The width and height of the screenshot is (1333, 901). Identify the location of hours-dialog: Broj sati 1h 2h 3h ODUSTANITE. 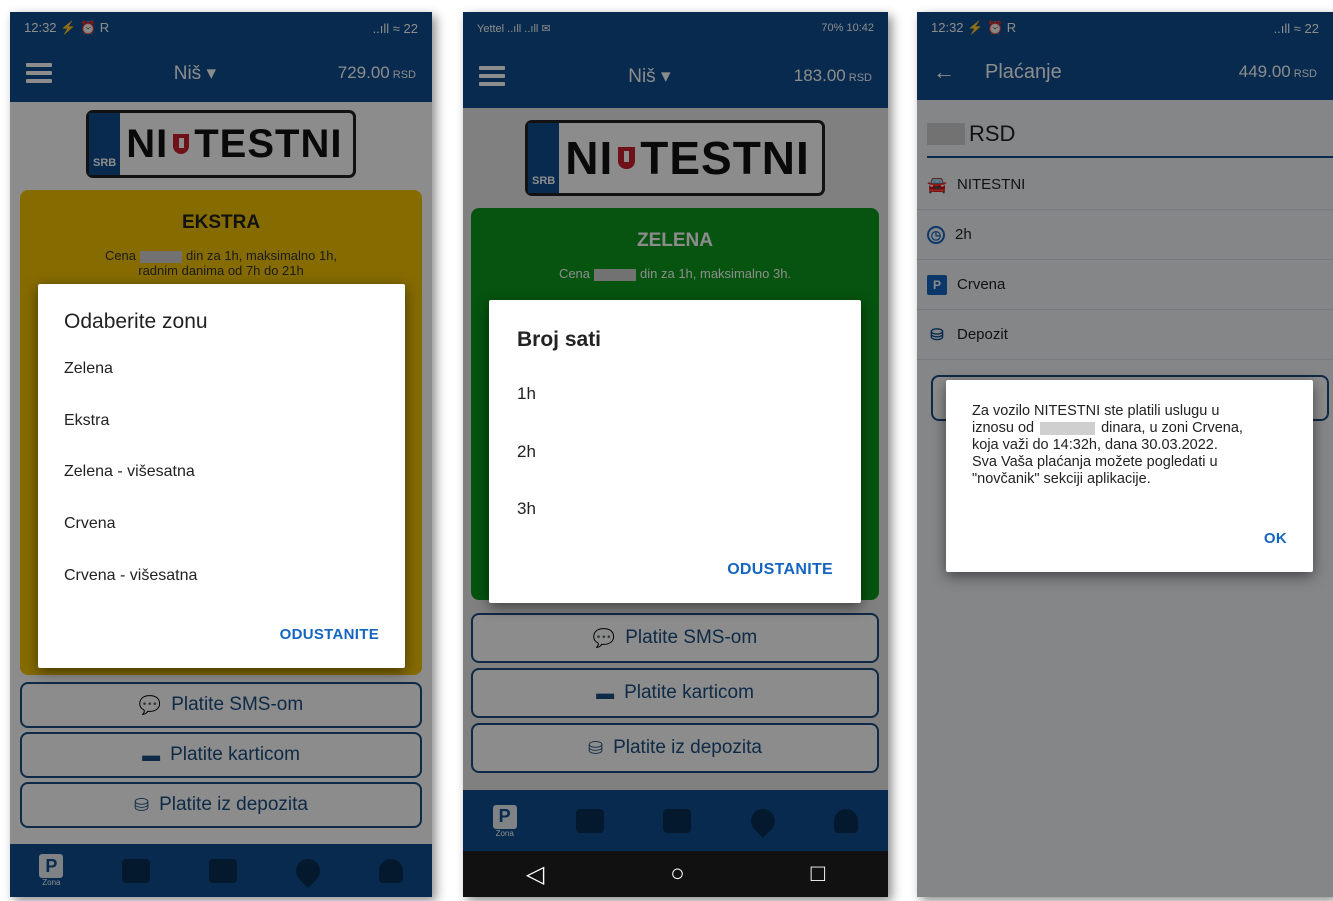
(675, 451).